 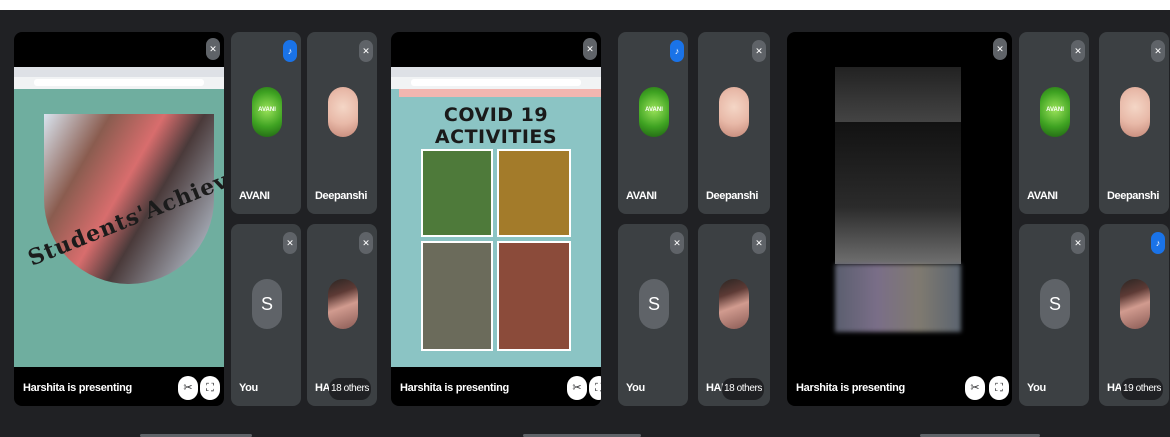 What do you see at coordinates (898, 193) in the screenshot?
I see `shared-video` at bounding box center [898, 193].